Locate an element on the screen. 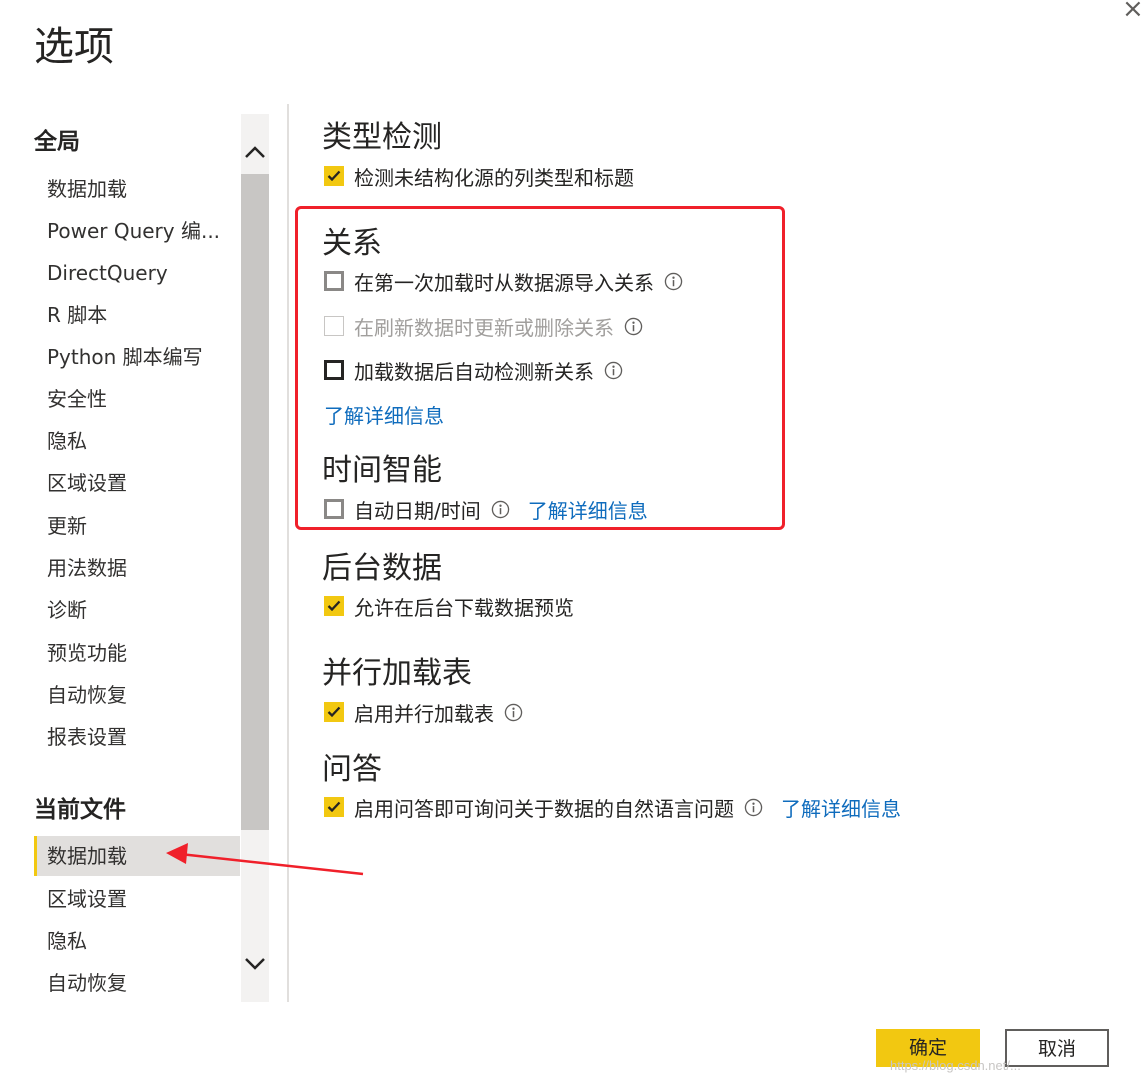 This screenshot has height=1084, width=1143. detect-types-label: 检测未结构化源的列类型和标题 is located at coordinates (494, 177).